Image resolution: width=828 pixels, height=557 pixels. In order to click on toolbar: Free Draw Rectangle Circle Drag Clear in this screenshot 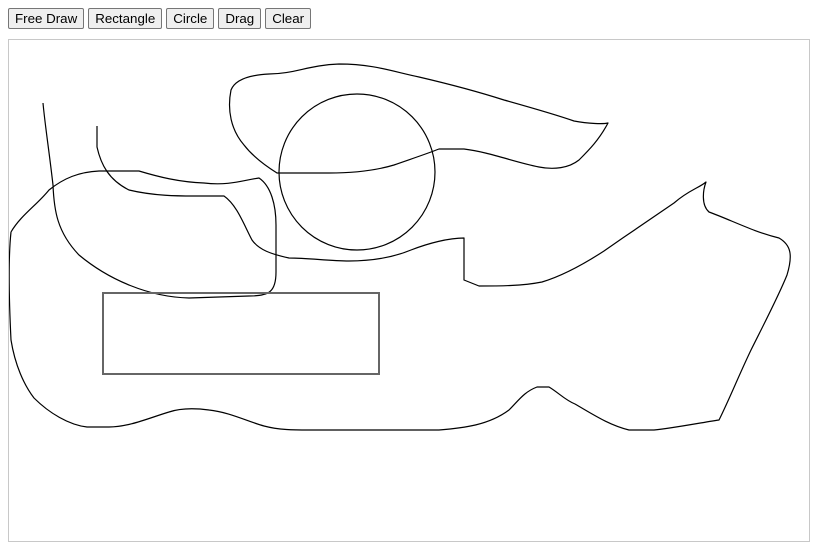, I will do `click(161, 18)`.